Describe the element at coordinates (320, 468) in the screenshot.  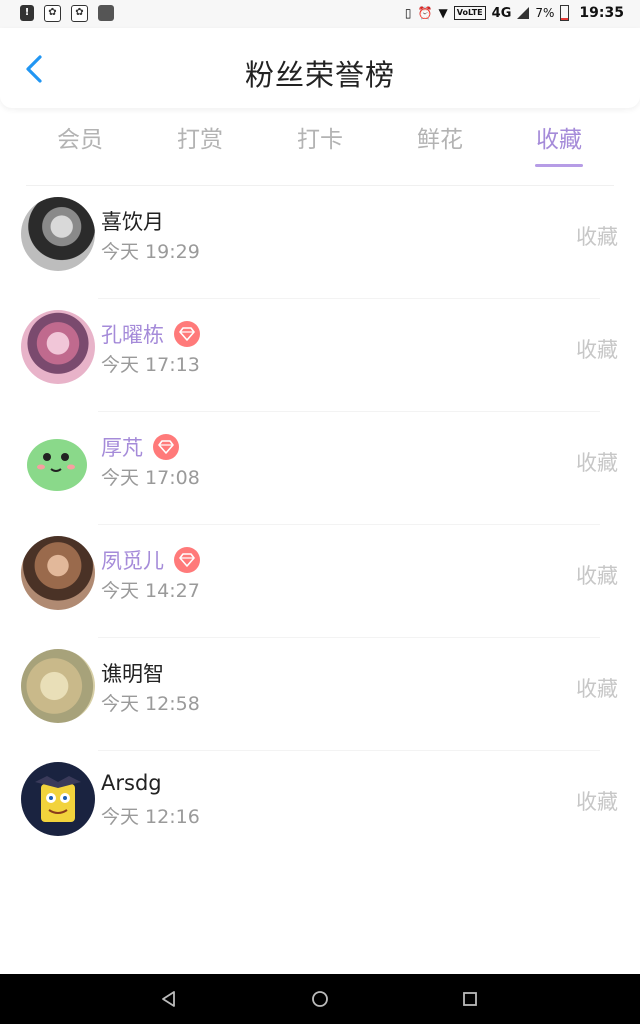
I see `list-item: 厚芃 今天 17:08 收藏` at that location.